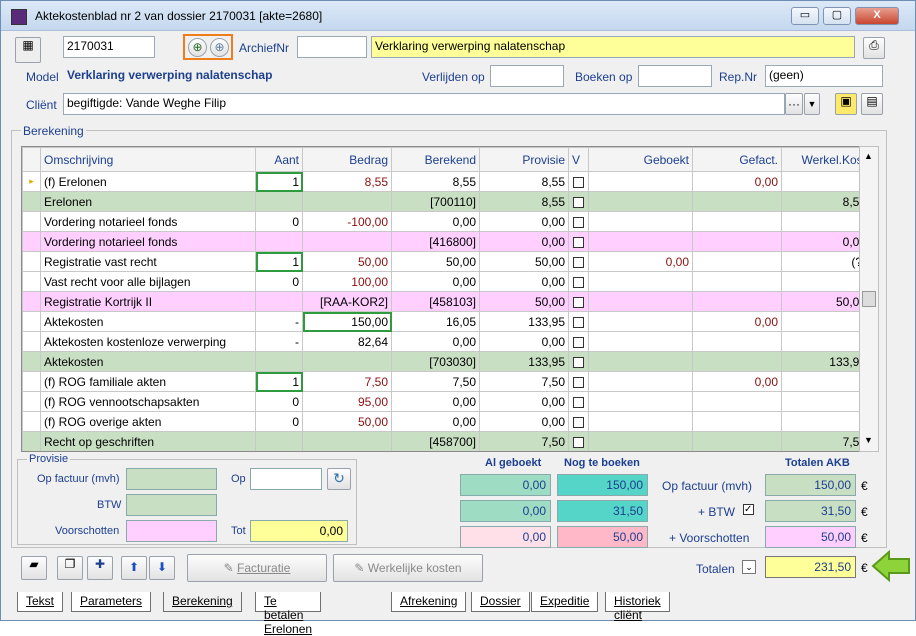  What do you see at coordinates (446, 361) in the screenshot?
I see `table-row: Aktekosten [703030] 133,95 133,95` at bounding box center [446, 361].